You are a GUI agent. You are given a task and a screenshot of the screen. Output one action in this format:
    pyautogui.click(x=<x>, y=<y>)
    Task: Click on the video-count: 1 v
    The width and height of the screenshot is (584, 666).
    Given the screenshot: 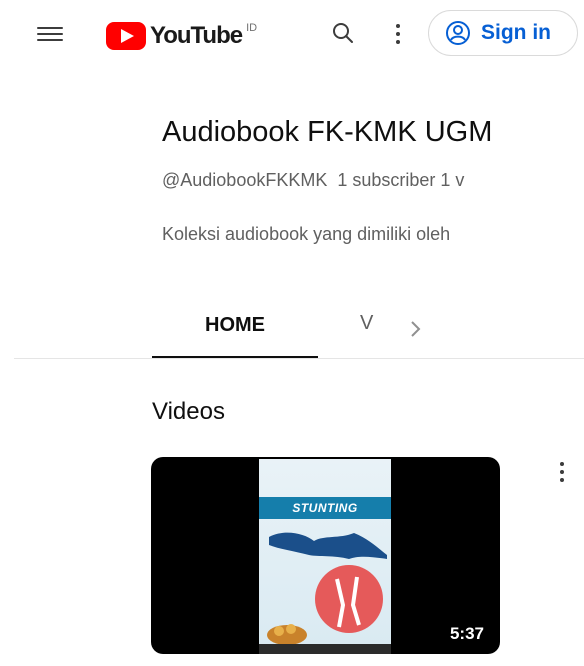 What is the action you would take?
    pyautogui.click(x=452, y=180)
    